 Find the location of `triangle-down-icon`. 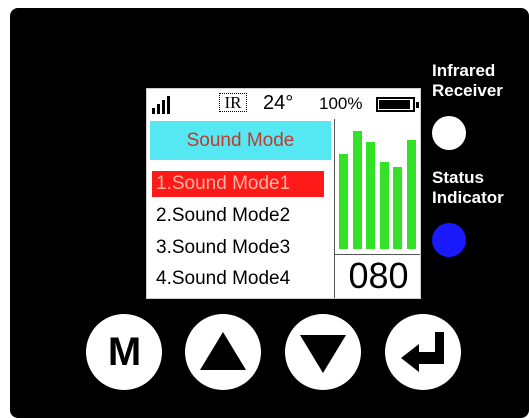

triangle-down-icon is located at coordinates (323, 354).